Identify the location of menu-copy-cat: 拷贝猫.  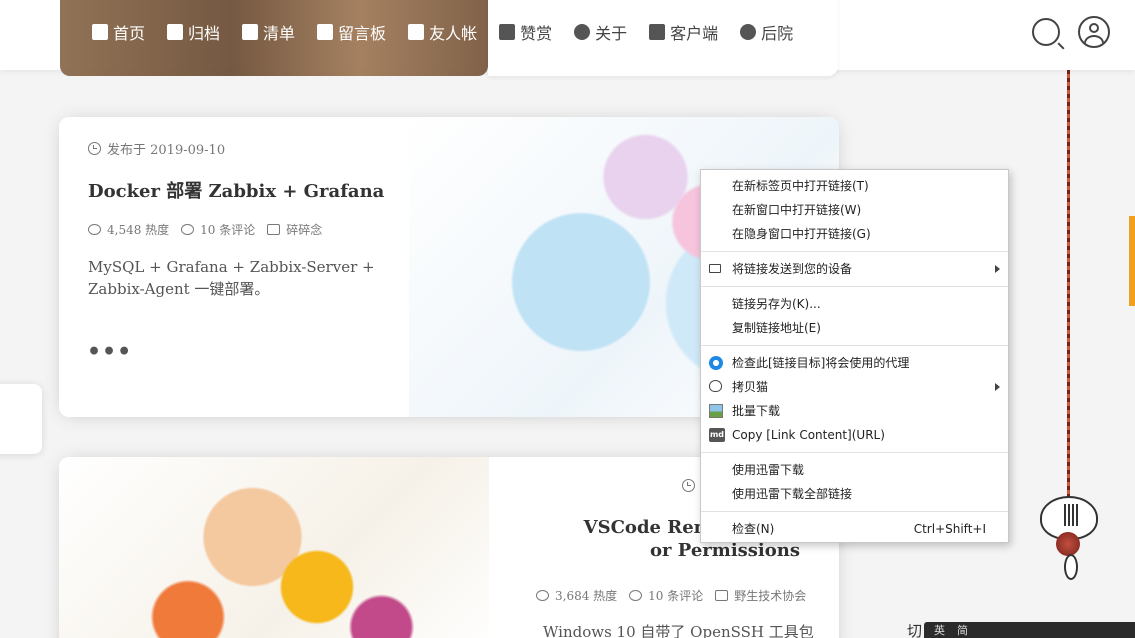
(854, 387).